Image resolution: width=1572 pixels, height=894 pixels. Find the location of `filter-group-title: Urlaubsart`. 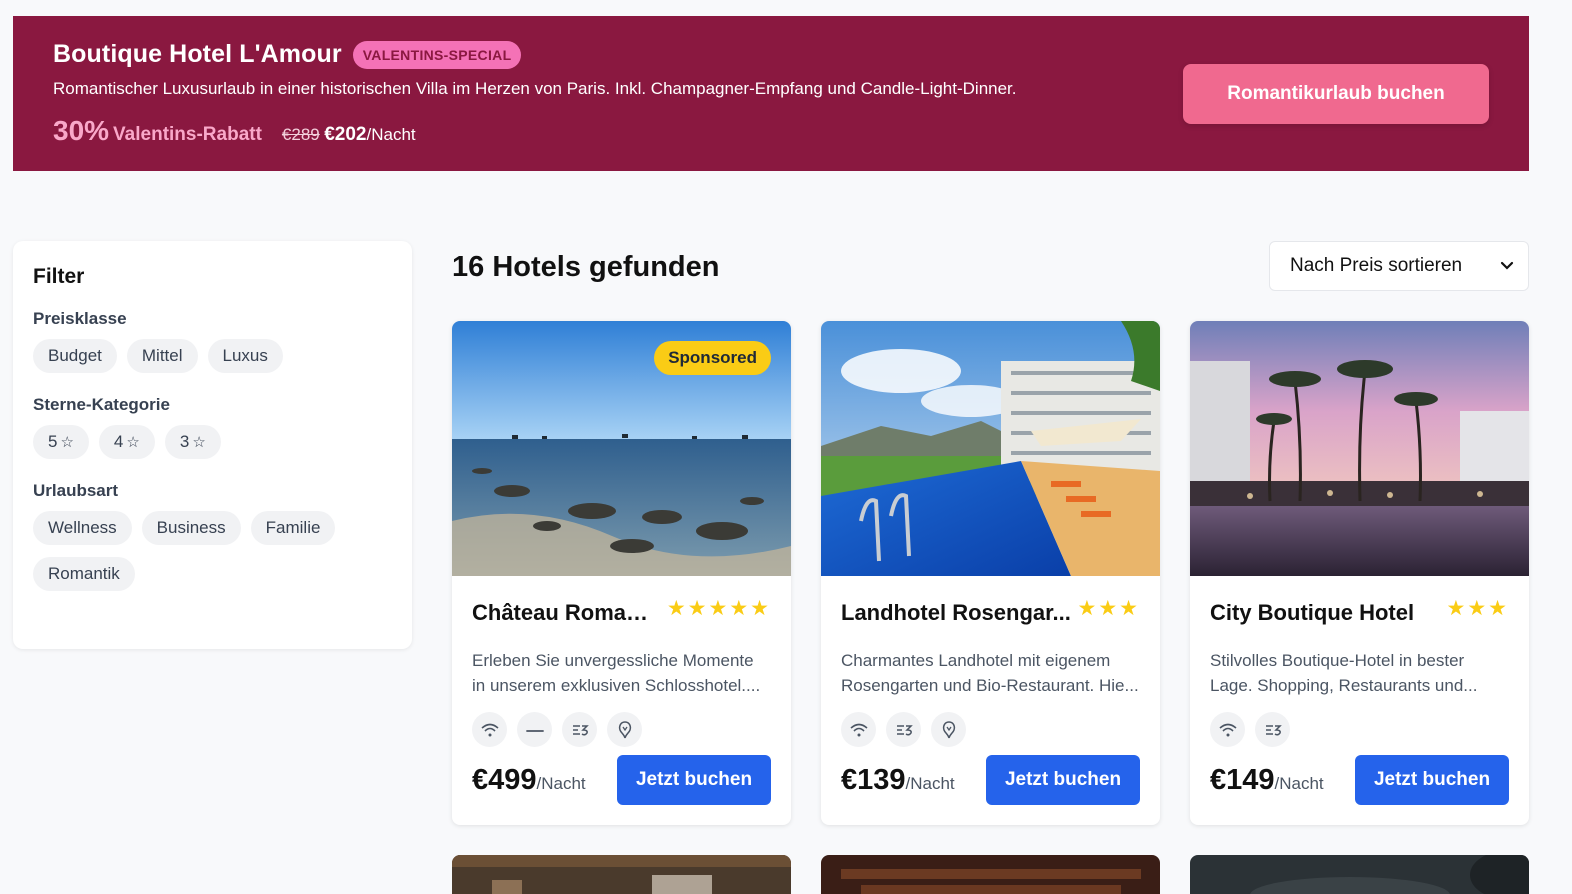

filter-group-title: Urlaubsart is located at coordinates (76, 490).